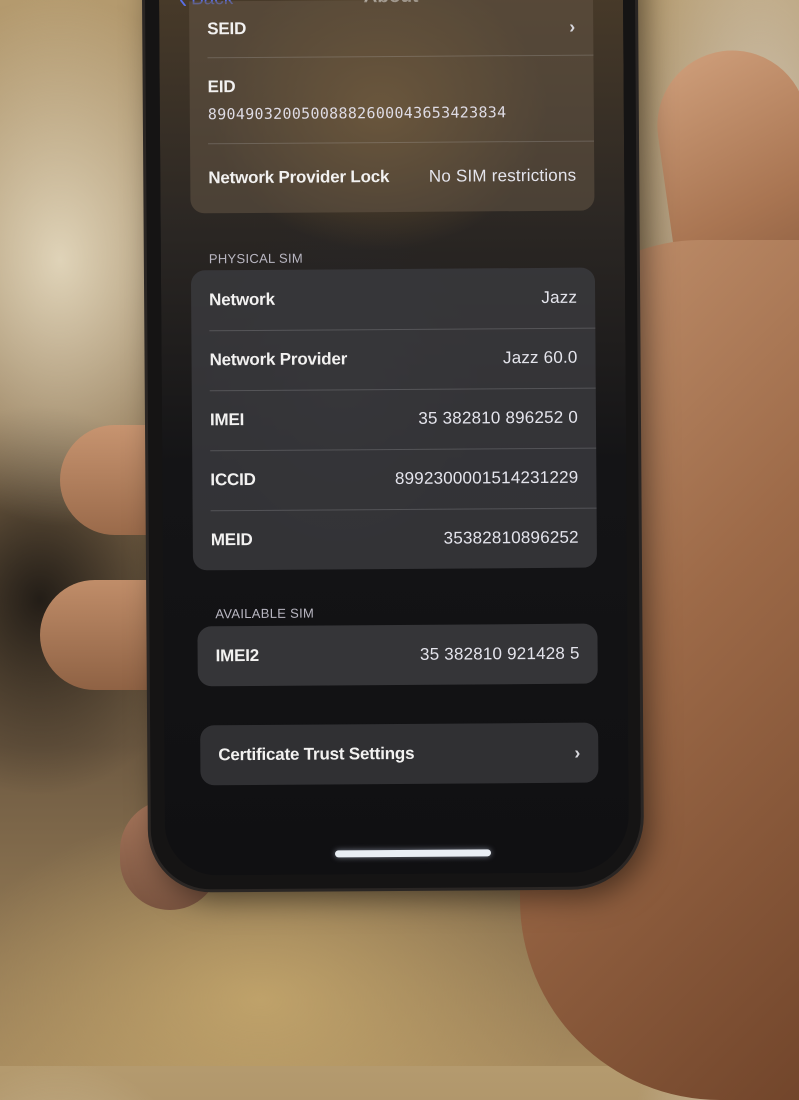 Image resolution: width=799 pixels, height=1100 pixels. Describe the element at coordinates (413, 853) in the screenshot. I see `home-indicator` at that location.